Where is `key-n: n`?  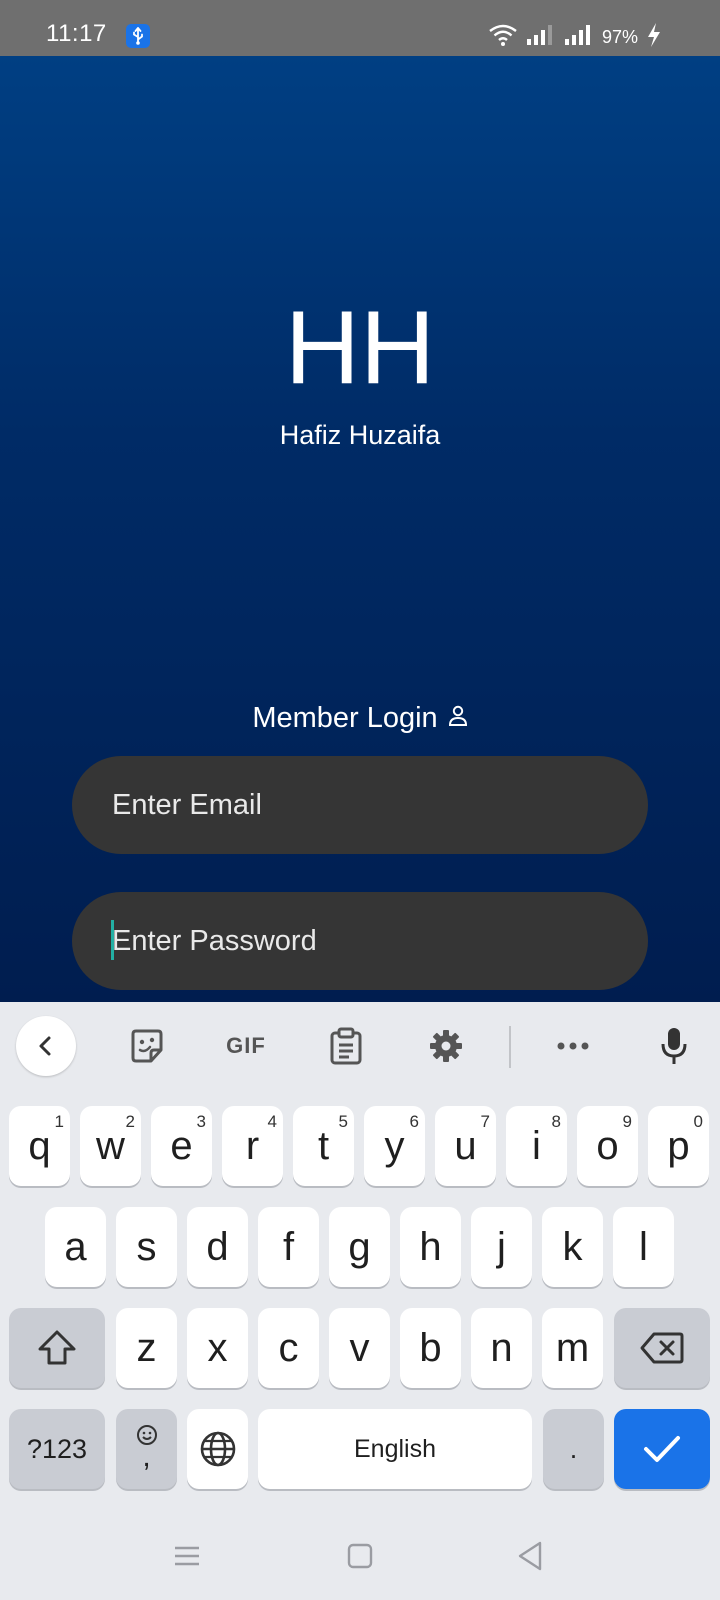 key-n: n is located at coordinates (501, 1348).